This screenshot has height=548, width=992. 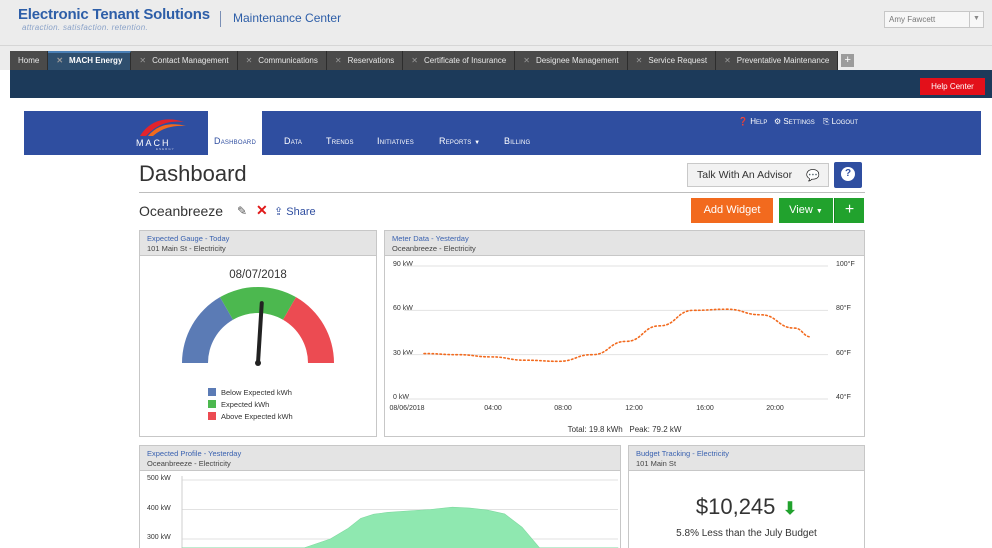 What do you see at coordinates (395, 133) in the screenshot?
I see `nav-initiatives: Initiatives` at bounding box center [395, 133].